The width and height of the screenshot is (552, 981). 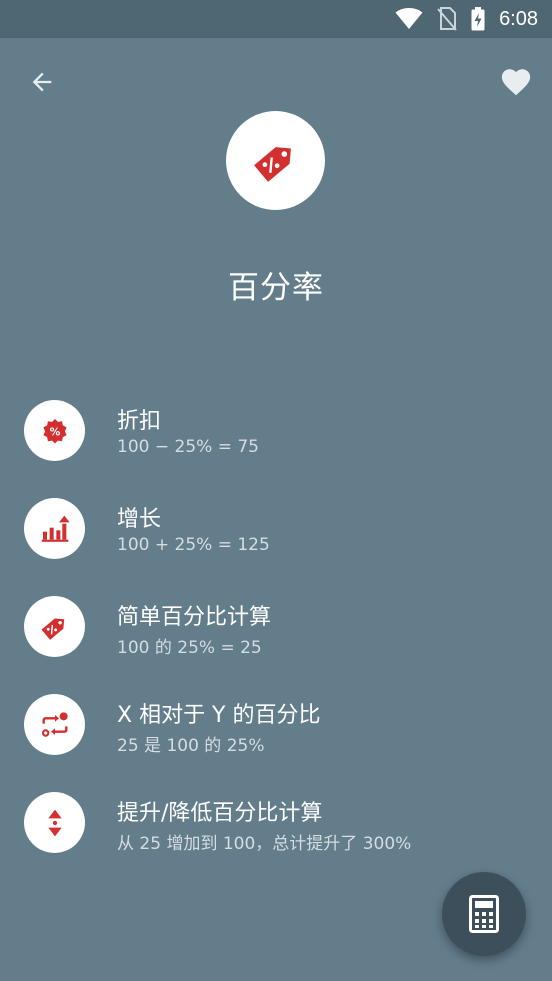 What do you see at coordinates (276, 527) in the screenshot?
I see `list-item-growth: 增长 100 + 25% = 125` at bounding box center [276, 527].